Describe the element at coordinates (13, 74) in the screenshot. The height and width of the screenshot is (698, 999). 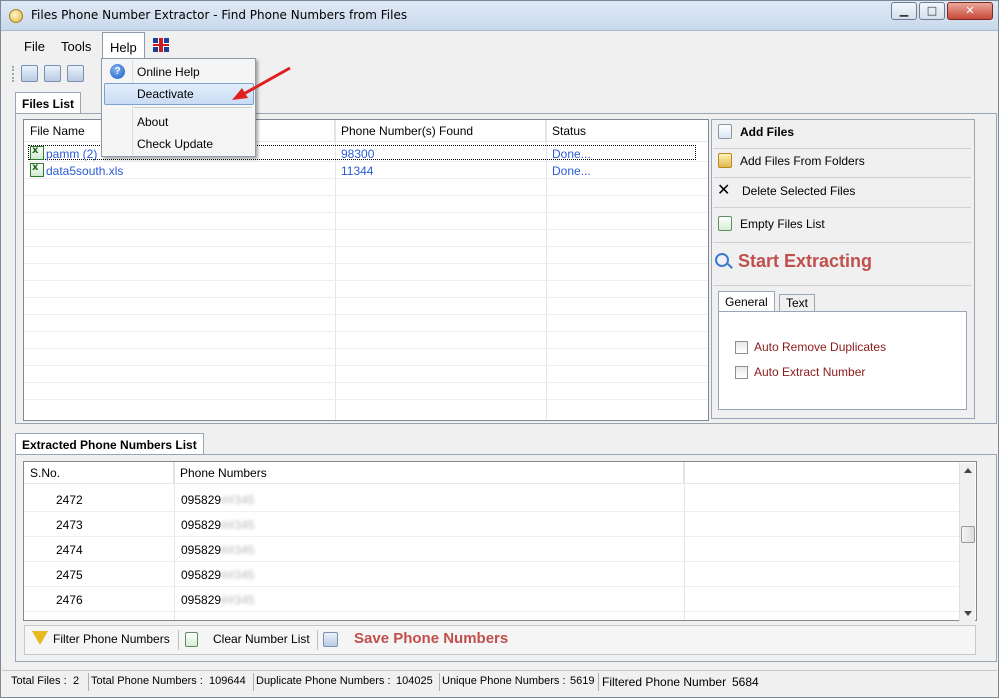
I see `toolbar-grip` at that location.